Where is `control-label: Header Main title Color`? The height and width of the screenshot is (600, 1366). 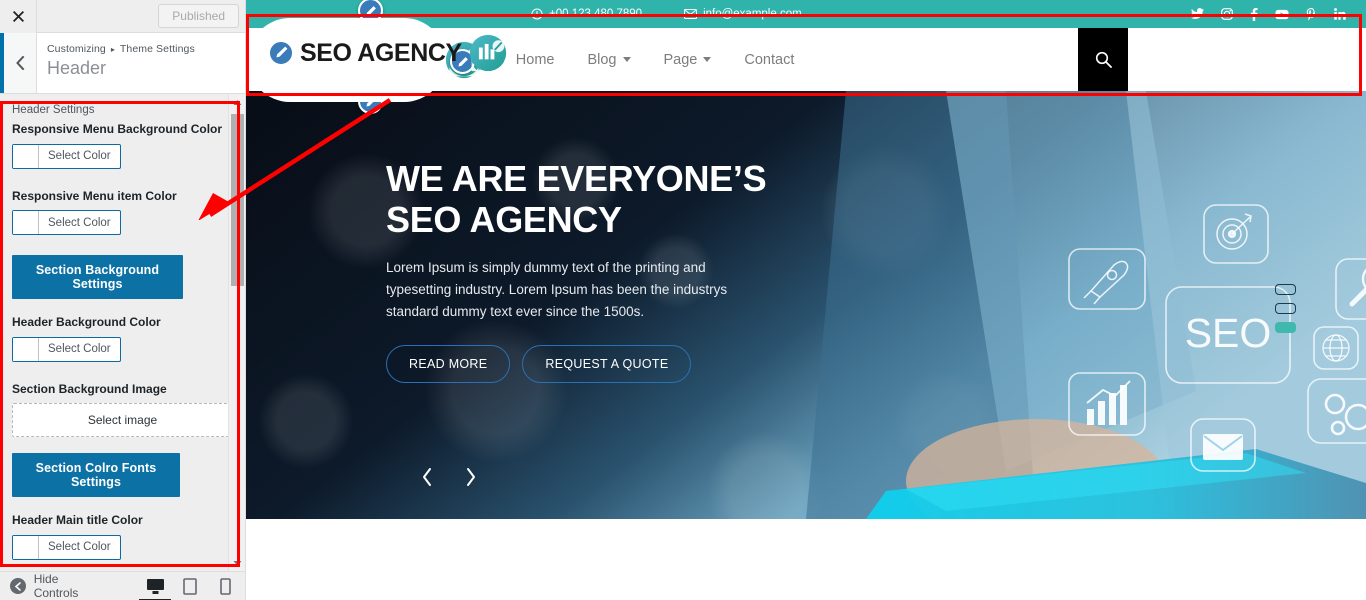
control-label: Header Main title Color is located at coordinates (77, 520).